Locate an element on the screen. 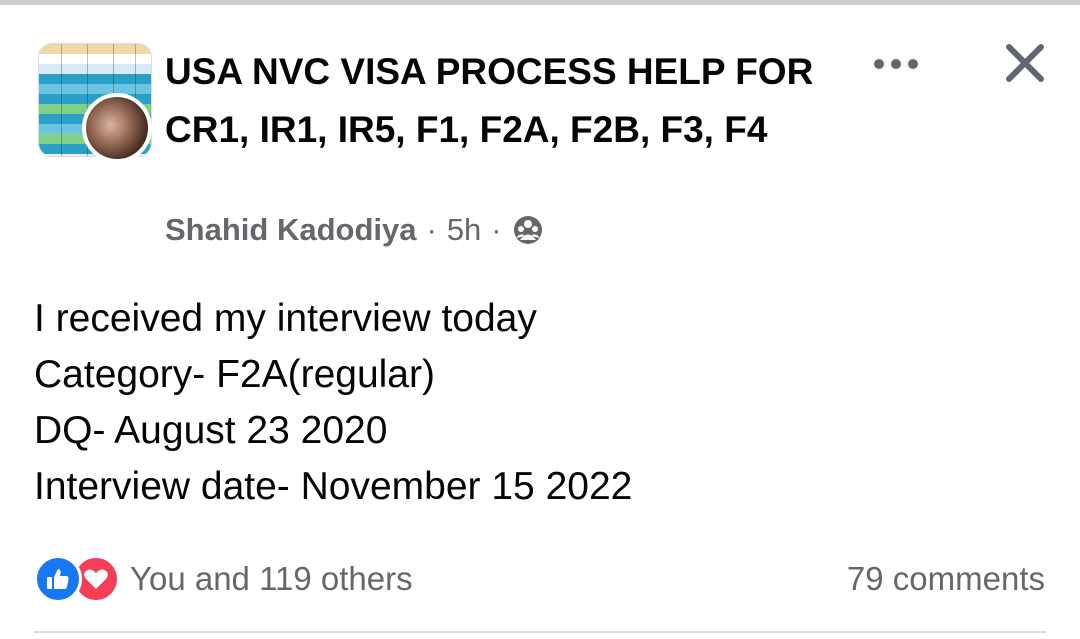  reactions-summary: You and 119 others is located at coordinates (223, 579).